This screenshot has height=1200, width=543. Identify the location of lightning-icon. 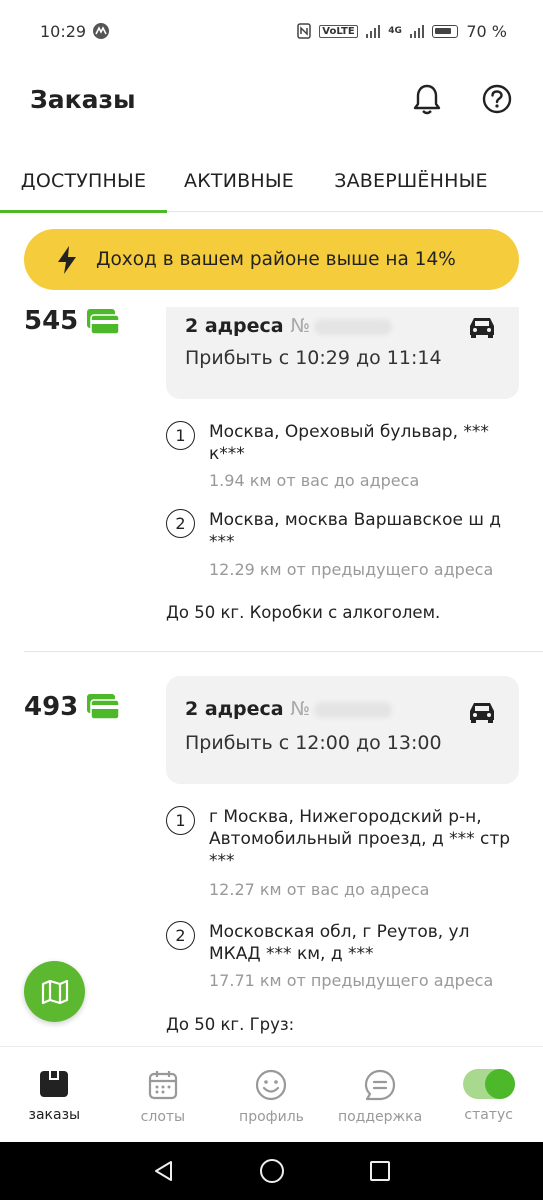
(67, 259).